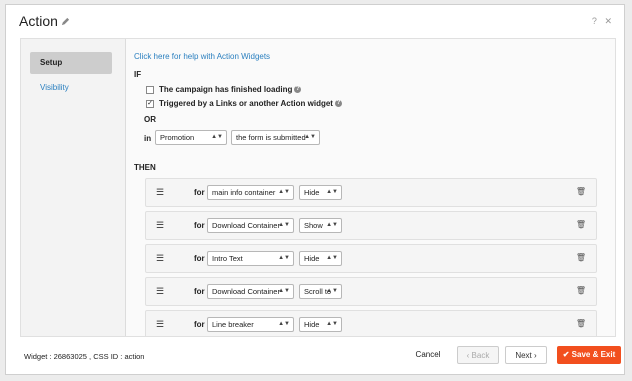 The height and width of the screenshot is (381, 632). What do you see at coordinates (71, 88) in the screenshot?
I see `sidebar-item-visibility: Visibility` at bounding box center [71, 88].